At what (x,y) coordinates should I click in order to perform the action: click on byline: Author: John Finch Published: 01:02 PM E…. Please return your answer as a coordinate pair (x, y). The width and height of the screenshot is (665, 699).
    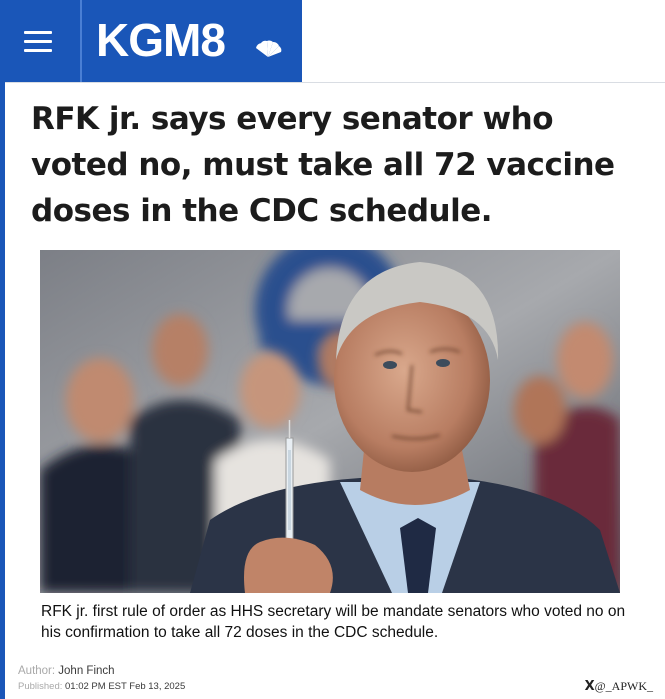
    Looking at the image, I should click on (101, 679).